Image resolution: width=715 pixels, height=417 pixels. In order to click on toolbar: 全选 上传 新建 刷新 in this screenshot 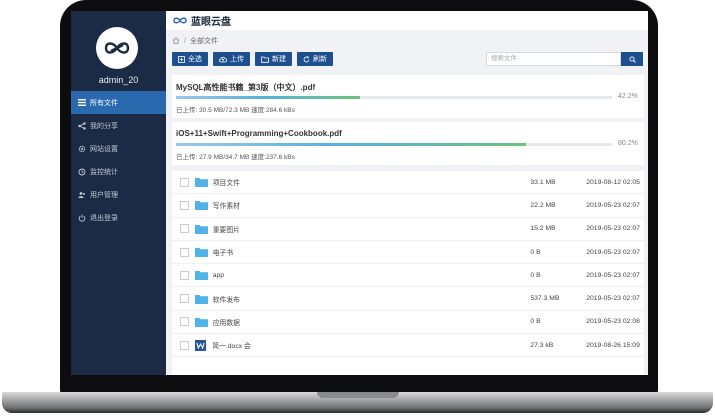, I will do `click(255, 59)`.